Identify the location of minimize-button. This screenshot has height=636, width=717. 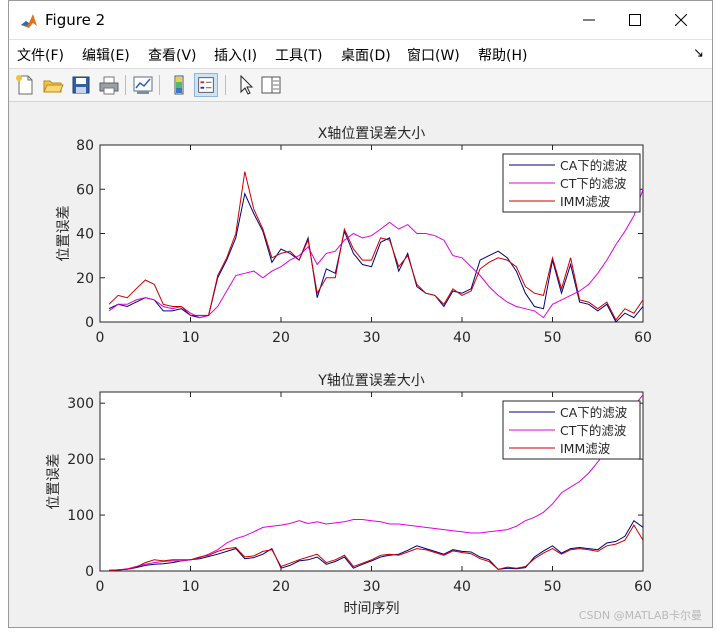
(589, 20).